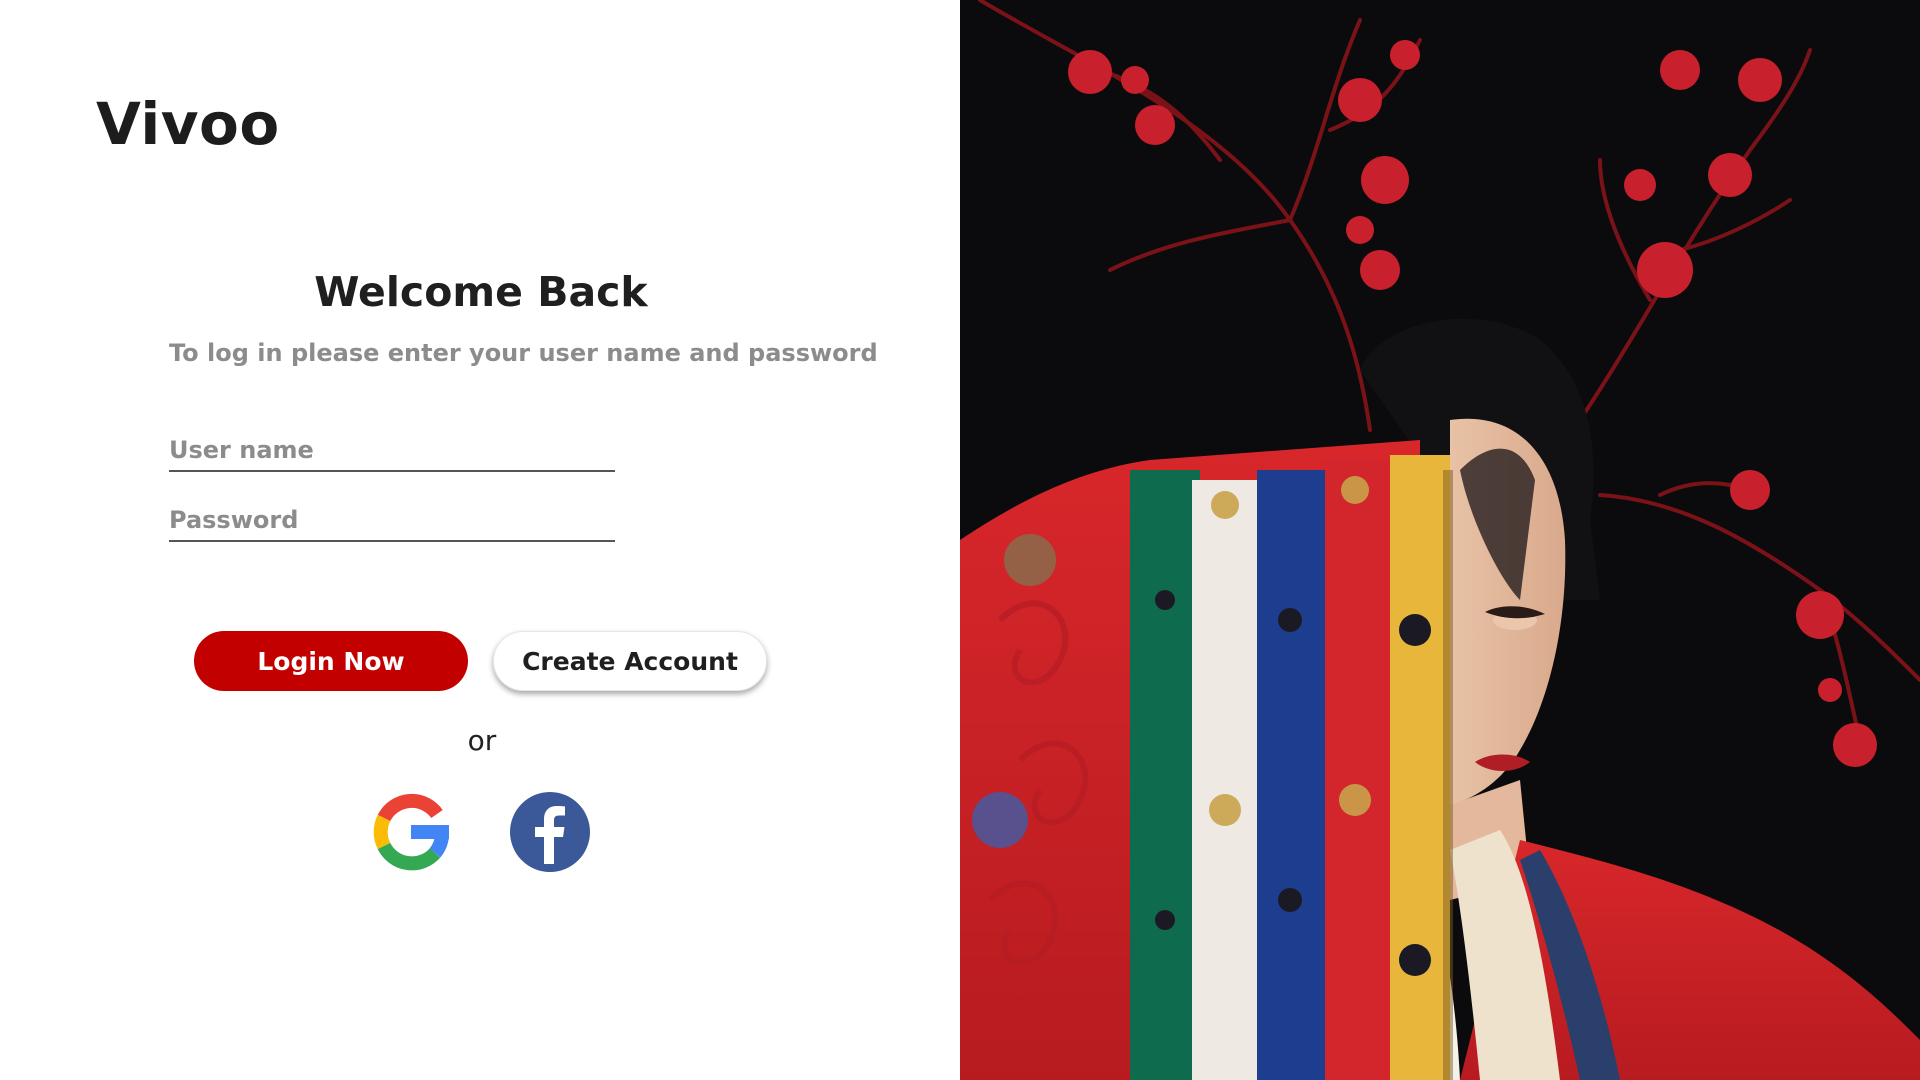 This screenshot has height=1080, width=1920. Describe the element at coordinates (392, 521) in the screenshot. I see `password-input` at that location.